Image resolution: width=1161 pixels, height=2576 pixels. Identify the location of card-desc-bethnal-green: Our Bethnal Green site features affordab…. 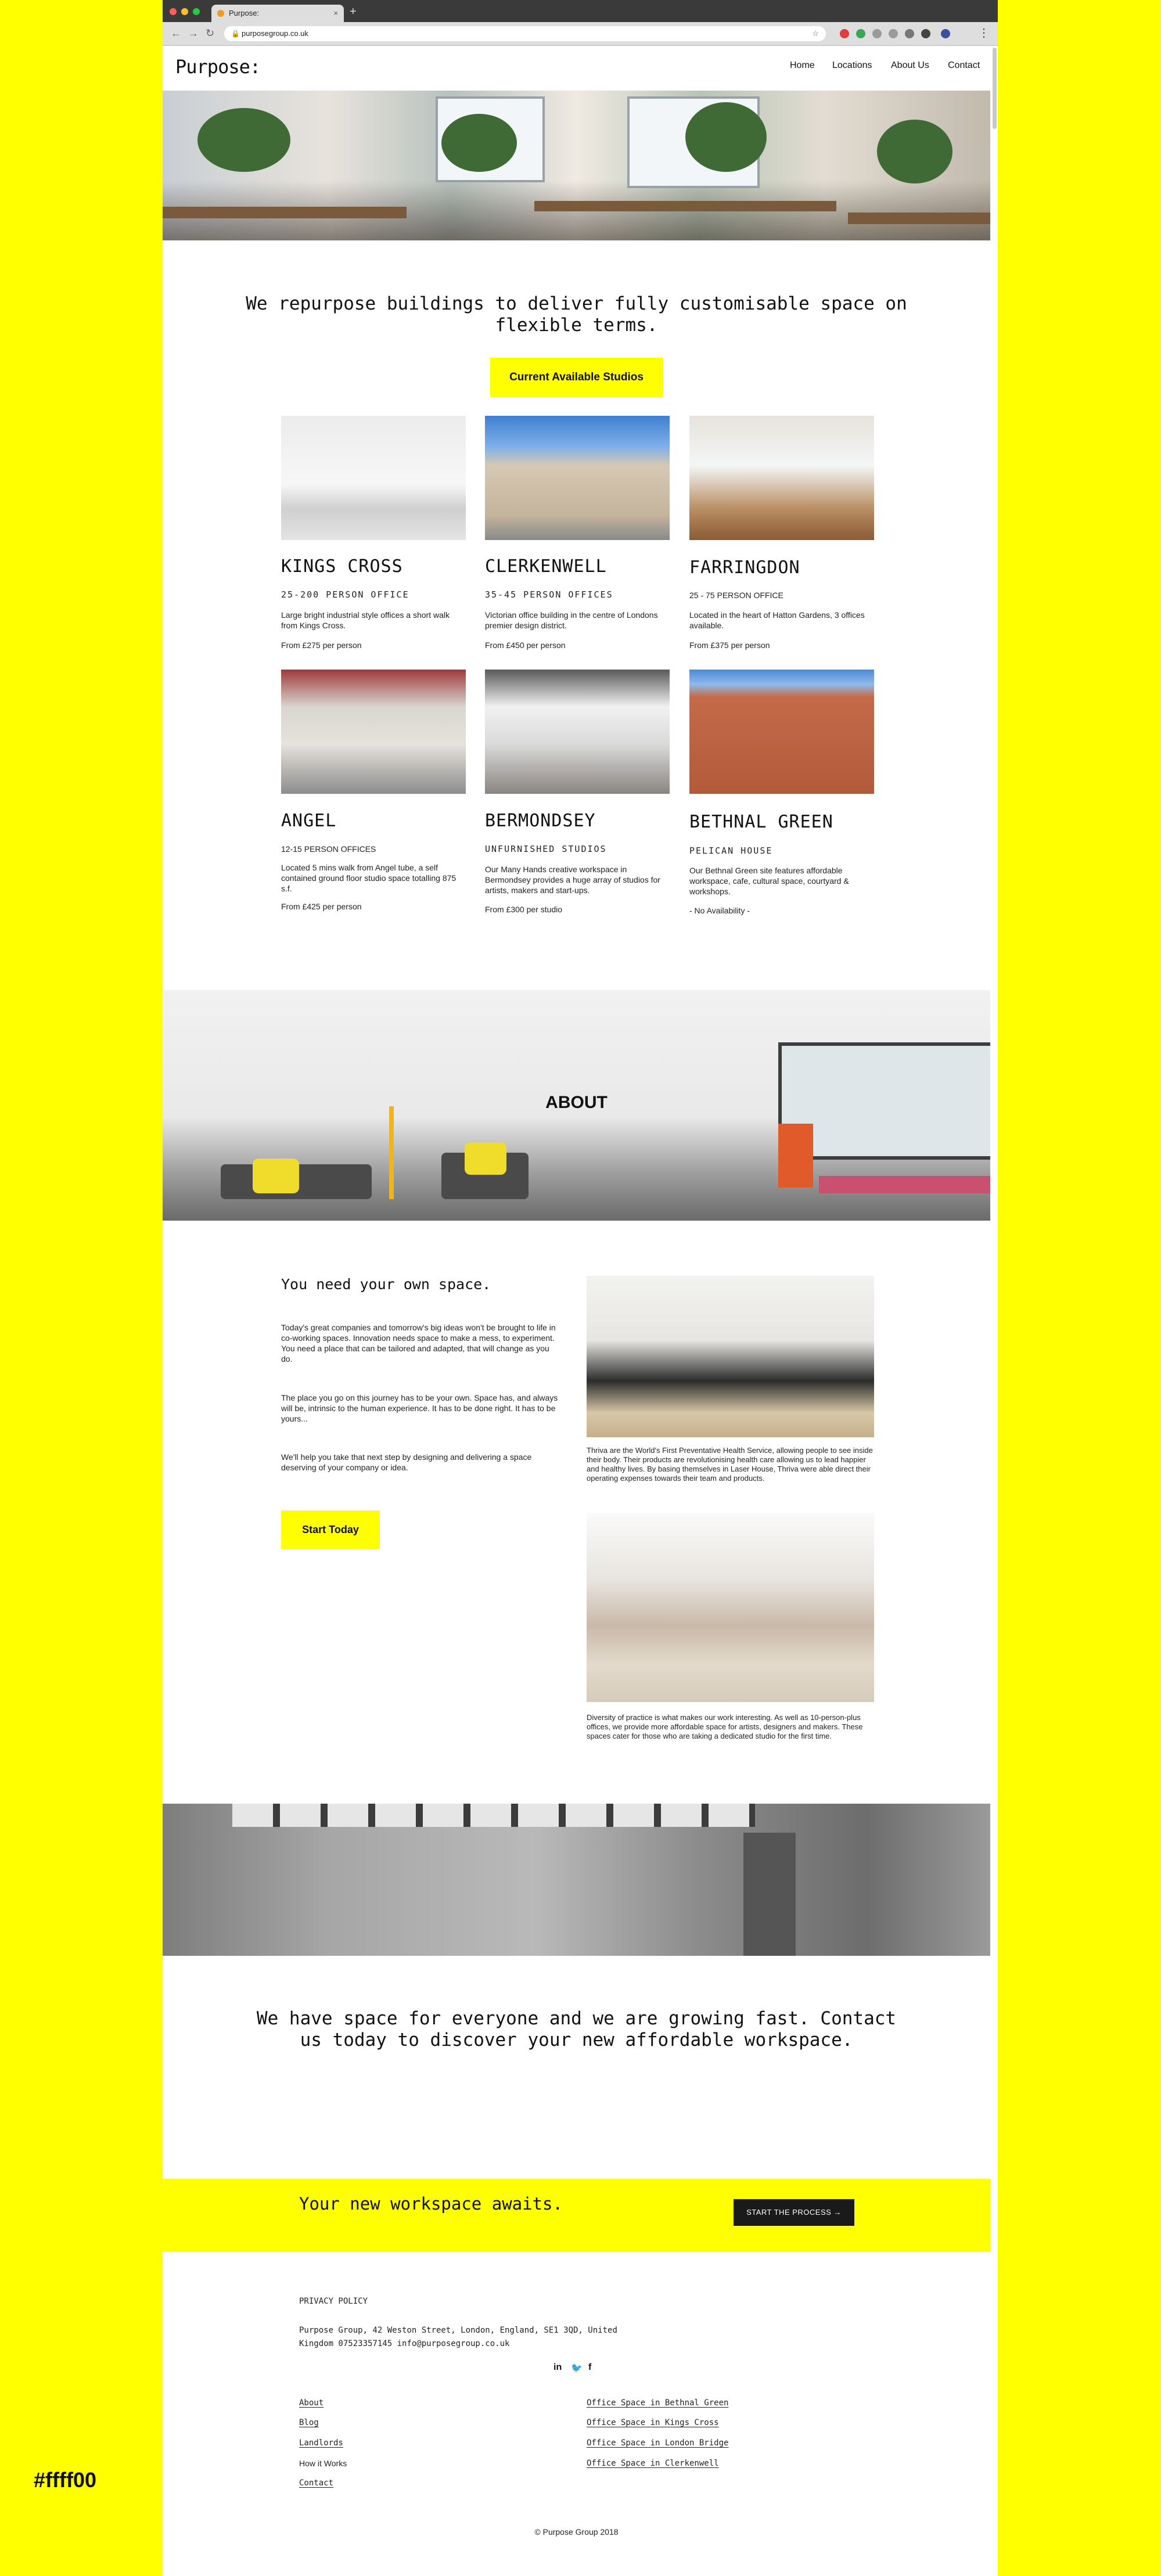
(769, 881).